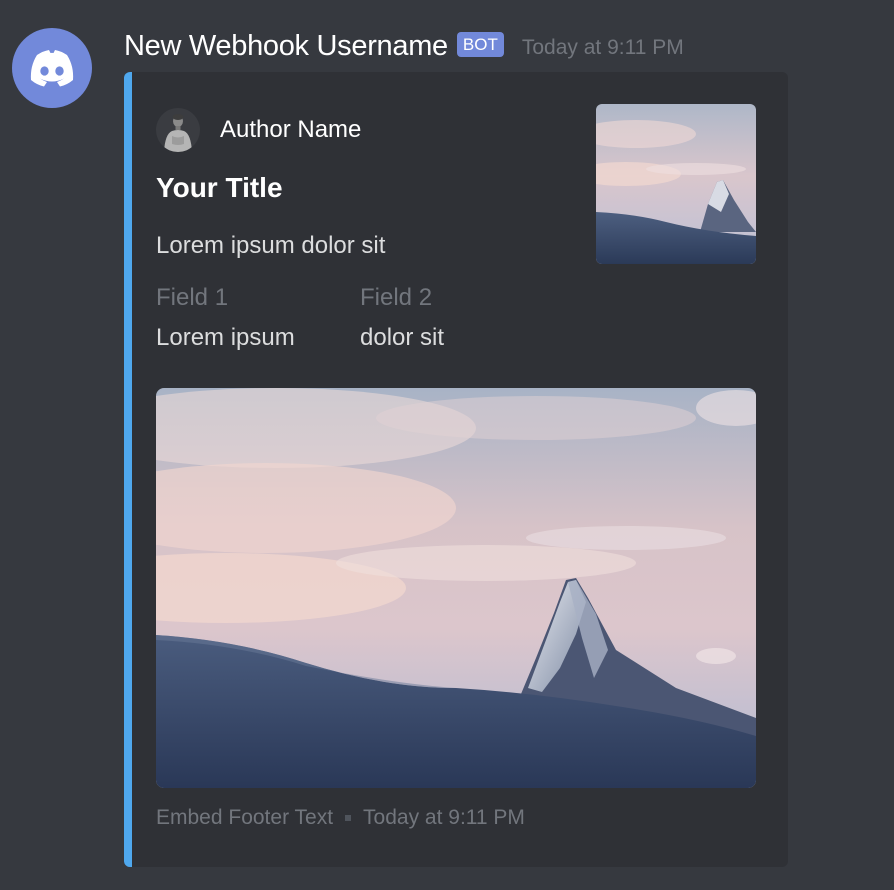 The width and height of the screenshot is (894, 890). I want to click on field-name: Field 1, so click(192, 297).